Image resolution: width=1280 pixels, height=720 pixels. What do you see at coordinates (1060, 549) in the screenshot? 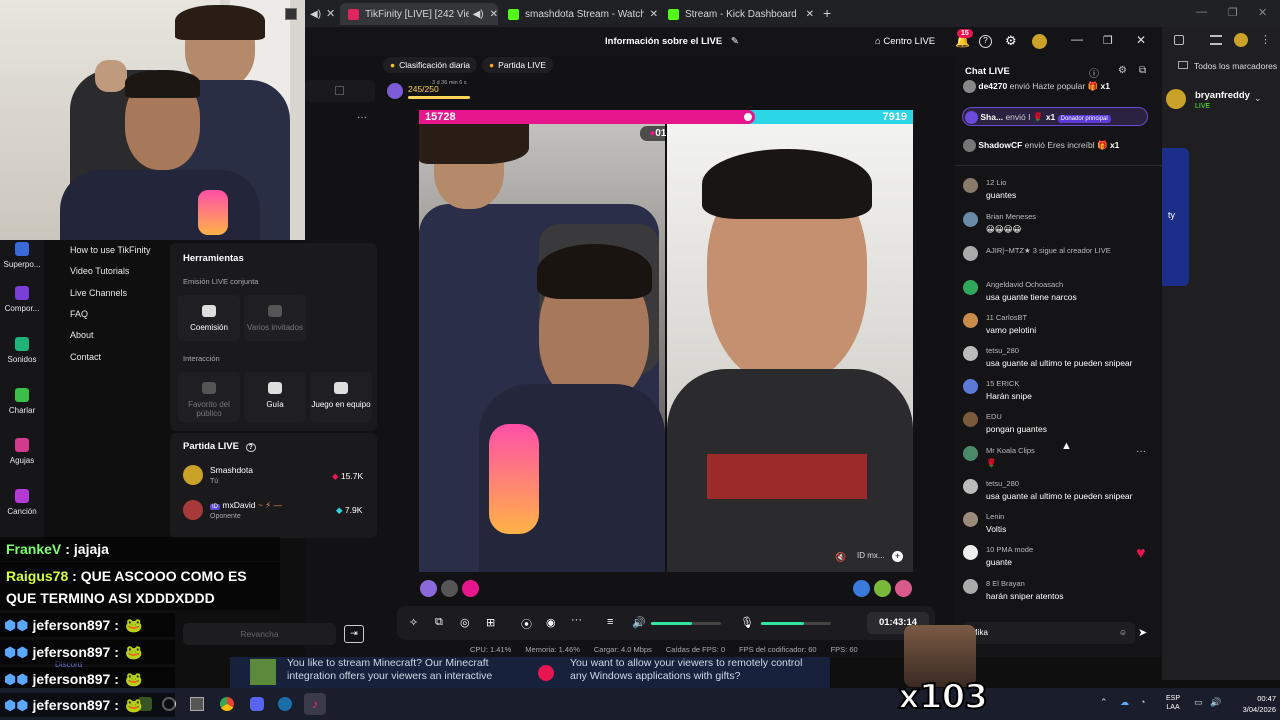
I see `chat-username: 10 PMA mode` at bounding box center [1060, 549].